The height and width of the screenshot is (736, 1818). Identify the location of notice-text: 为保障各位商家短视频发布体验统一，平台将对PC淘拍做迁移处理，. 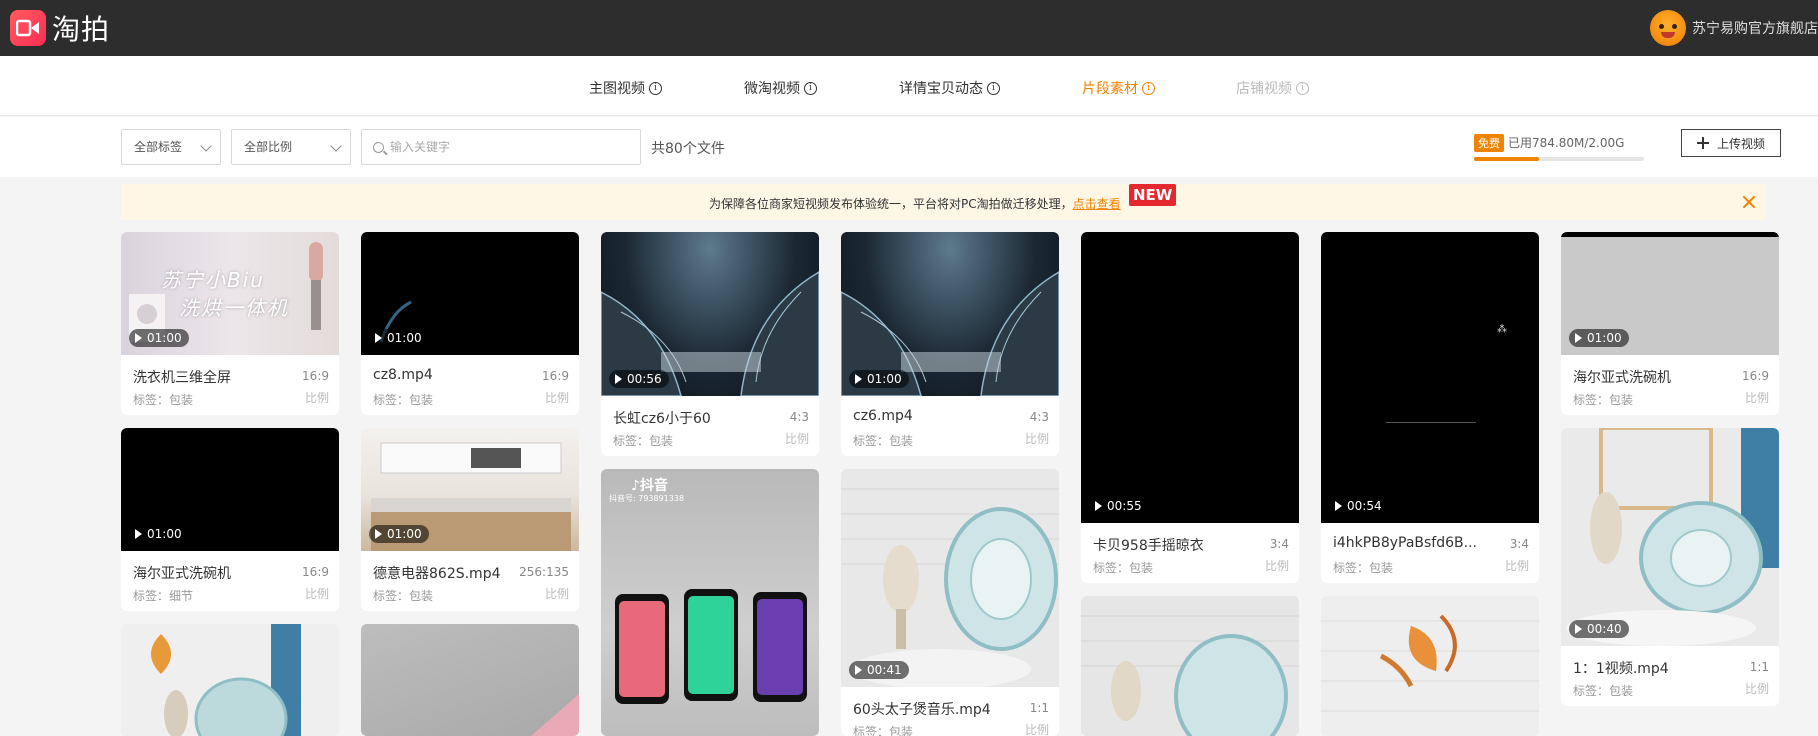
(891, 204).